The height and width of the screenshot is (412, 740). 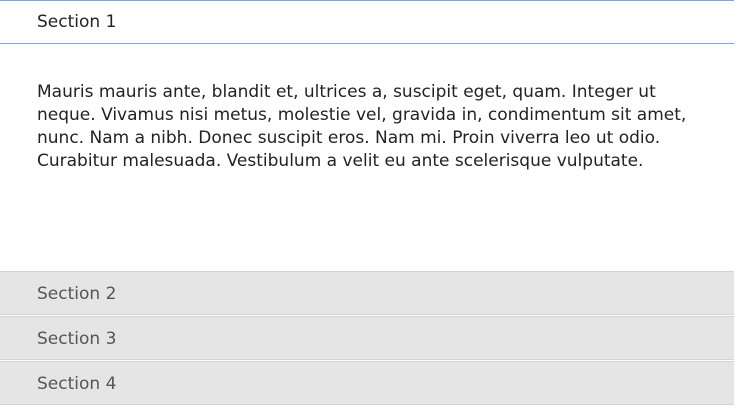 What do you see at coordinates (367, 338) in the screenshot?
I see `section-3-header: Section 3` at bounding box center [367, 338].